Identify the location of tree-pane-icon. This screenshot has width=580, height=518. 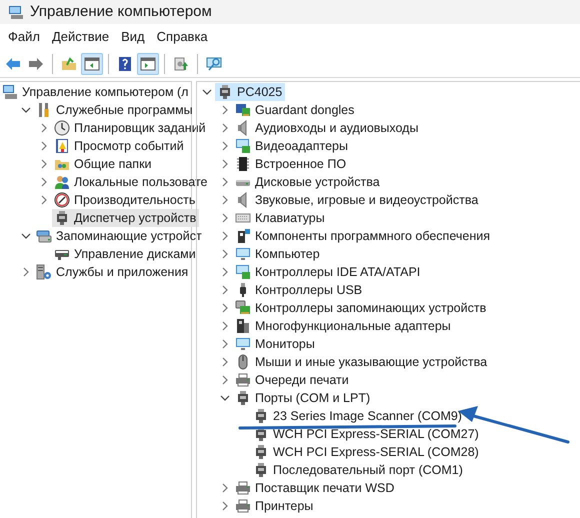
(92, 64).